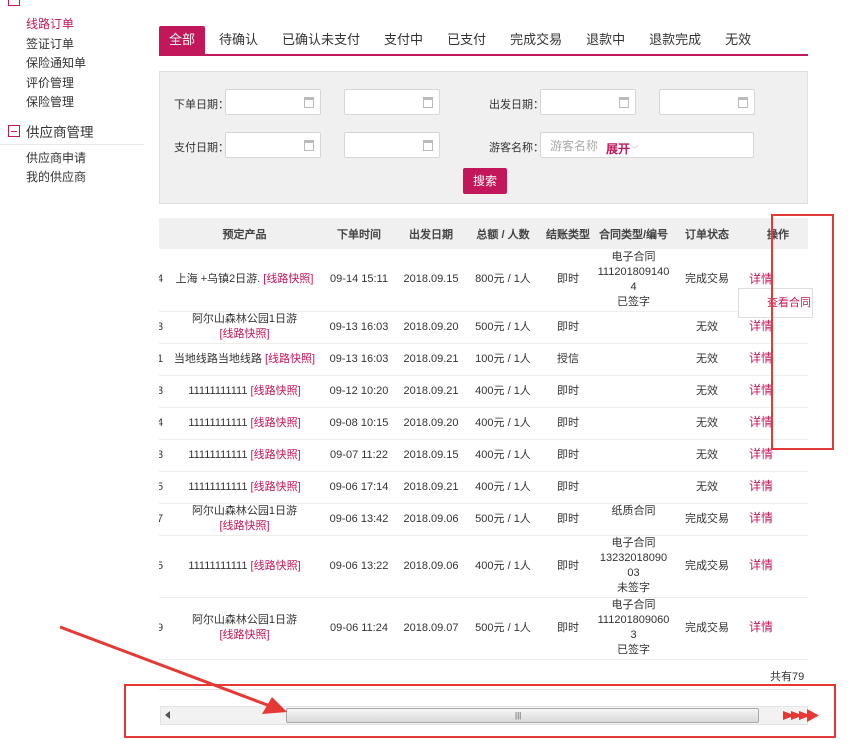 This screenshot has width=857, height=755. What do you see at coordinates (165, 666) in the screenshot?
I see `annotation-arrow-line` at bounding box center [165, 666].